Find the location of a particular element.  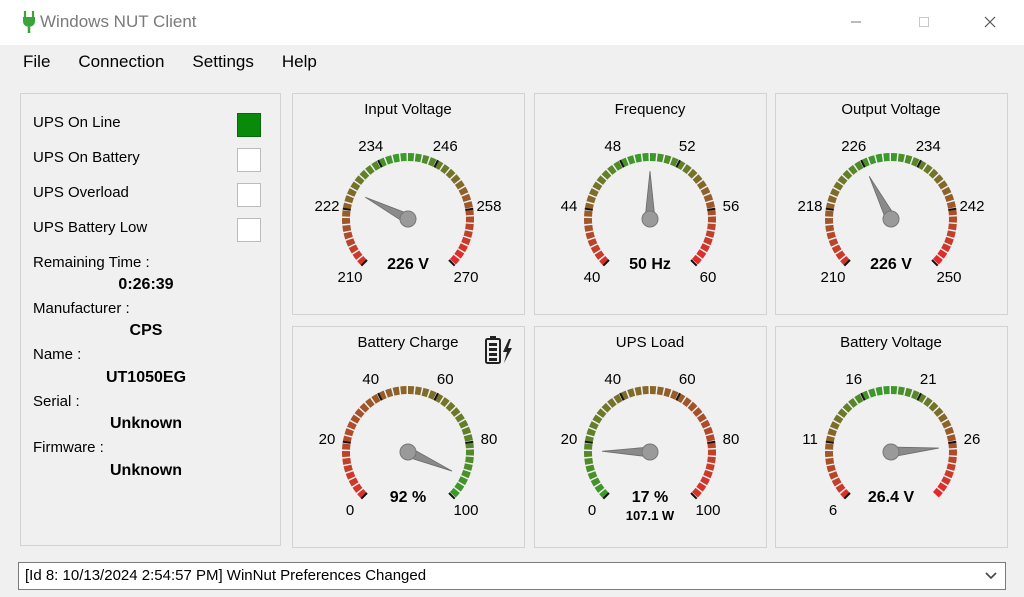

menu-help: Help is located at coordinates (299, 62).